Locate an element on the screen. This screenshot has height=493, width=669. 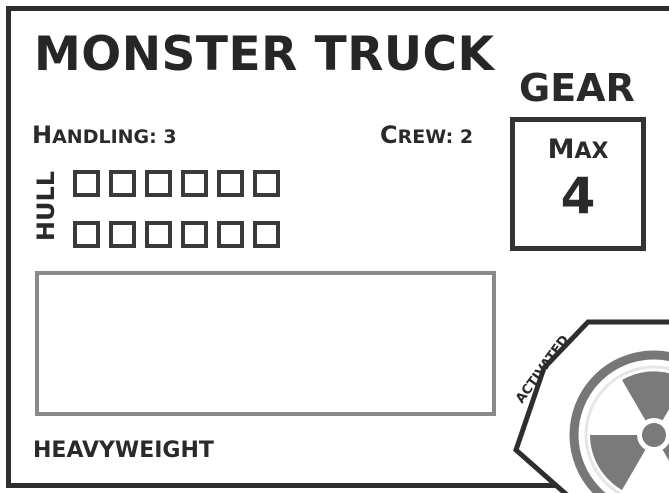
gear-max-value: 4 is located at coordinates (578, 196).